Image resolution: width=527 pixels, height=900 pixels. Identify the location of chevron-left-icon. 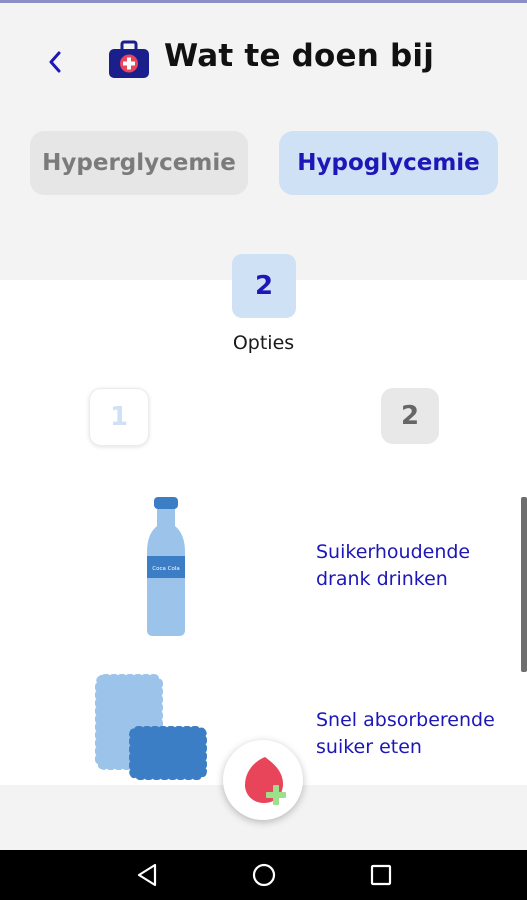
(55, 62).